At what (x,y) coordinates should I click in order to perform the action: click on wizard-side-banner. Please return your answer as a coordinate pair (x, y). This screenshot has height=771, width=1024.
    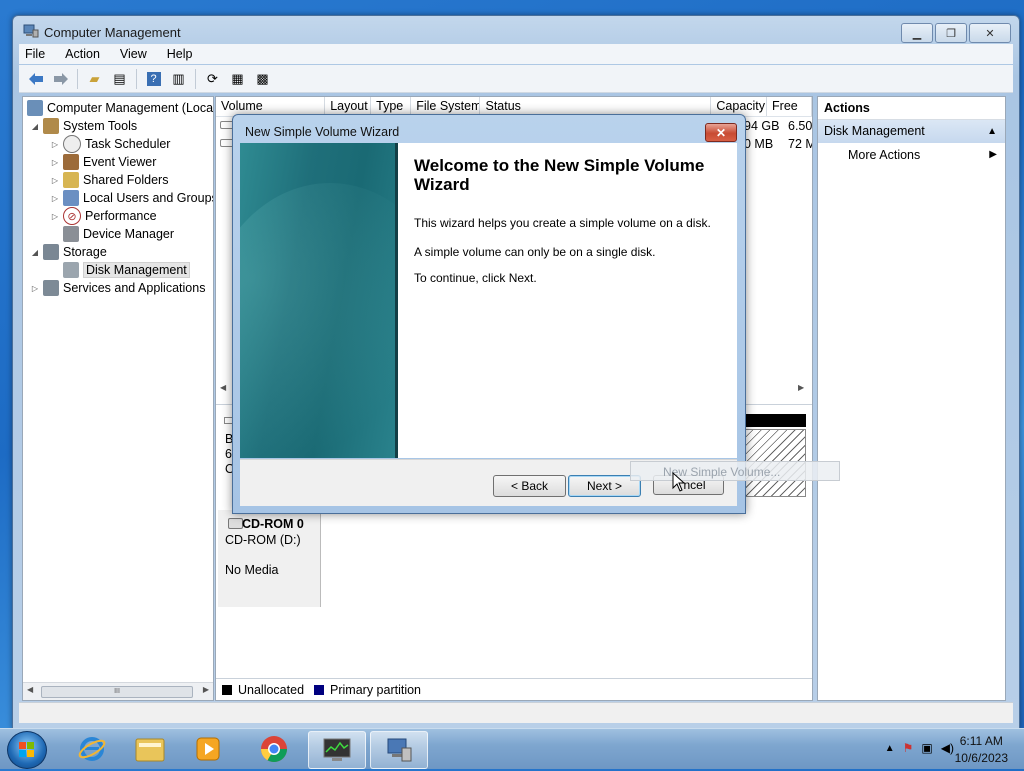
    Looking at the image, I should click on (319, 300).